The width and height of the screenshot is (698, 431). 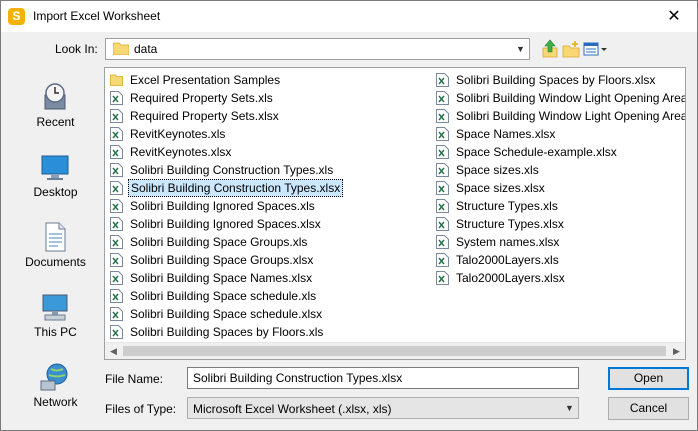 I want to click on file-name: Talo2000Layers.xls, so click(x=507, y=260).